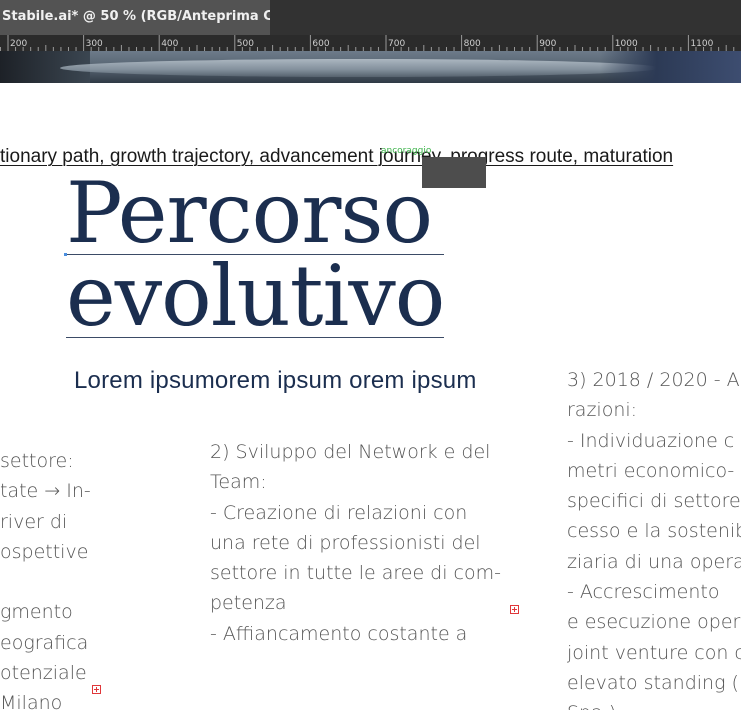 Image resolution: width=741 pixels, height=710 pixels. I want to click on ruler-label: 800, so click(472, 44).